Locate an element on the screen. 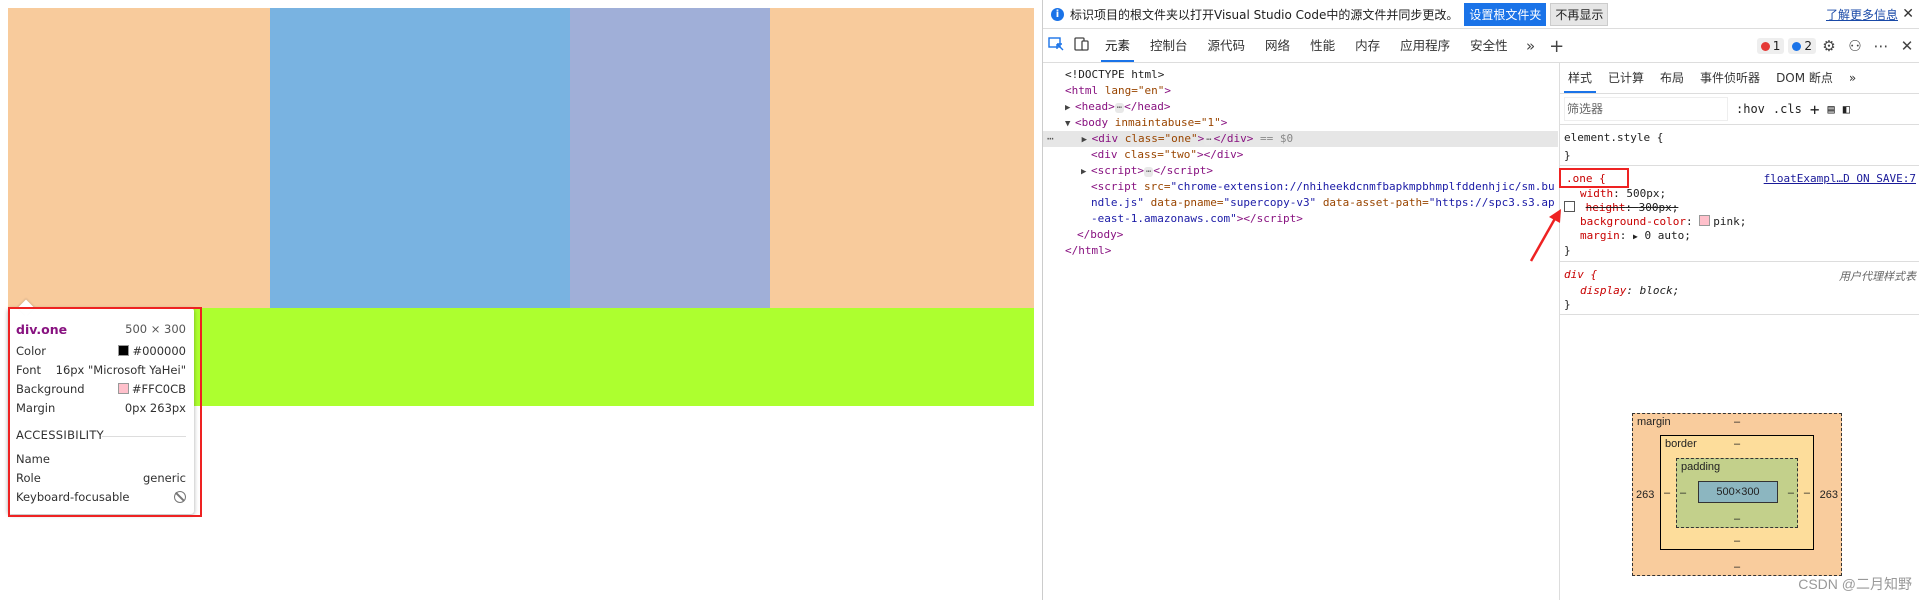 The image size is (1919, 600). gear-icon: ⚙ is located at coordinates (1829, 46).